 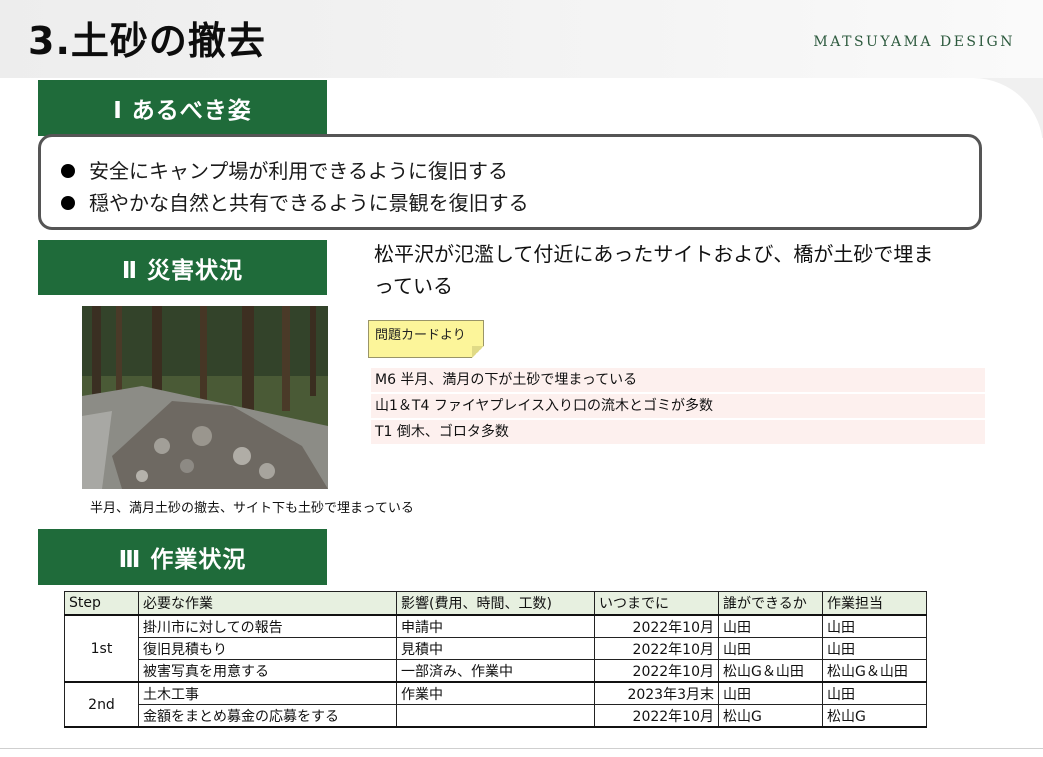 I want to click on impact-cell: 見積中, so click(x=495, y=648).